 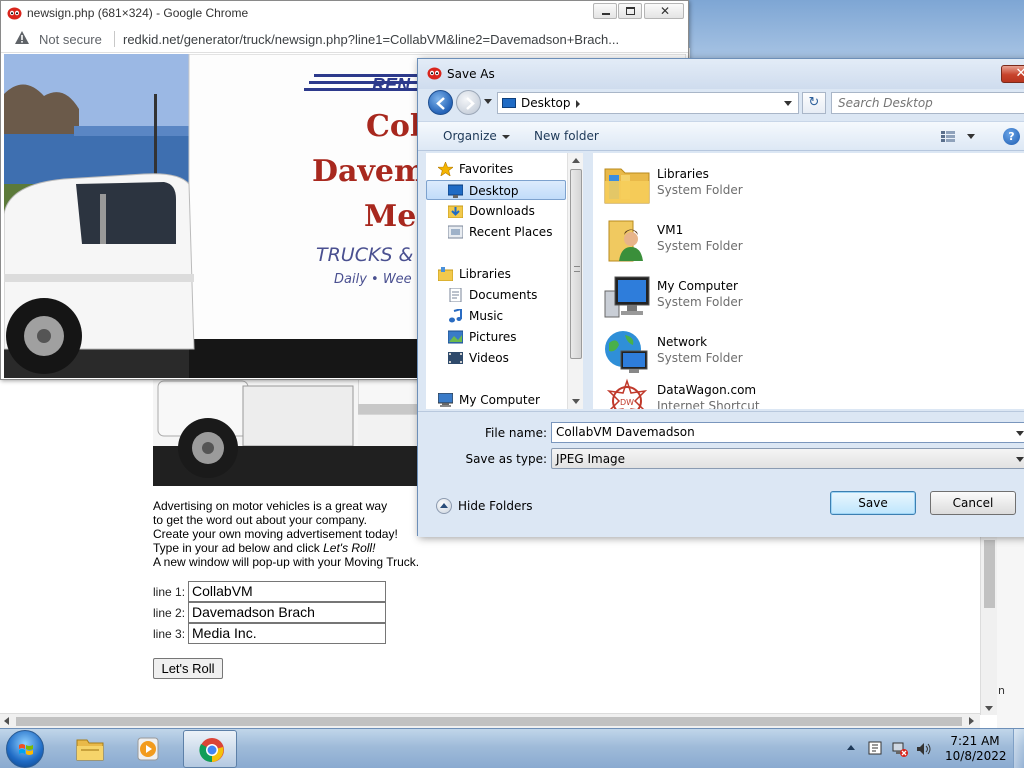 What do you see at coordinates (89, 749) in the screenshot?
I see `taskbar-app-explorer` at bounding box center [89, 749].